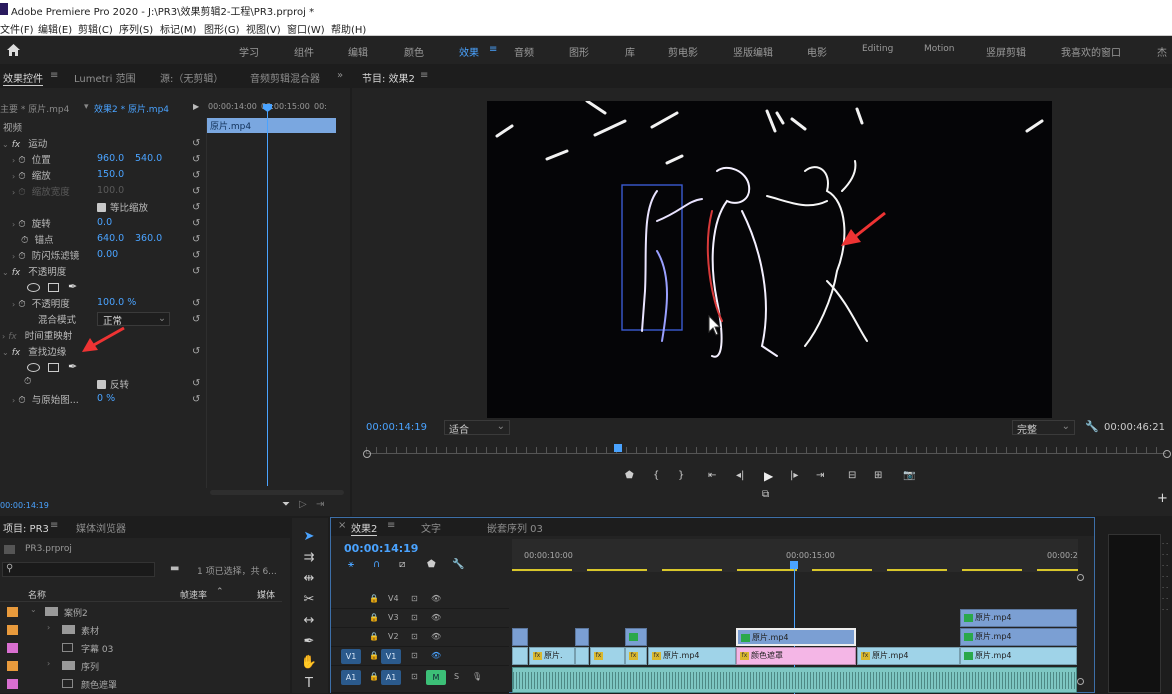 This screenshot has height=694, width=1172. I want to click on list-item: 颜色遮罩, so click(140, 684).